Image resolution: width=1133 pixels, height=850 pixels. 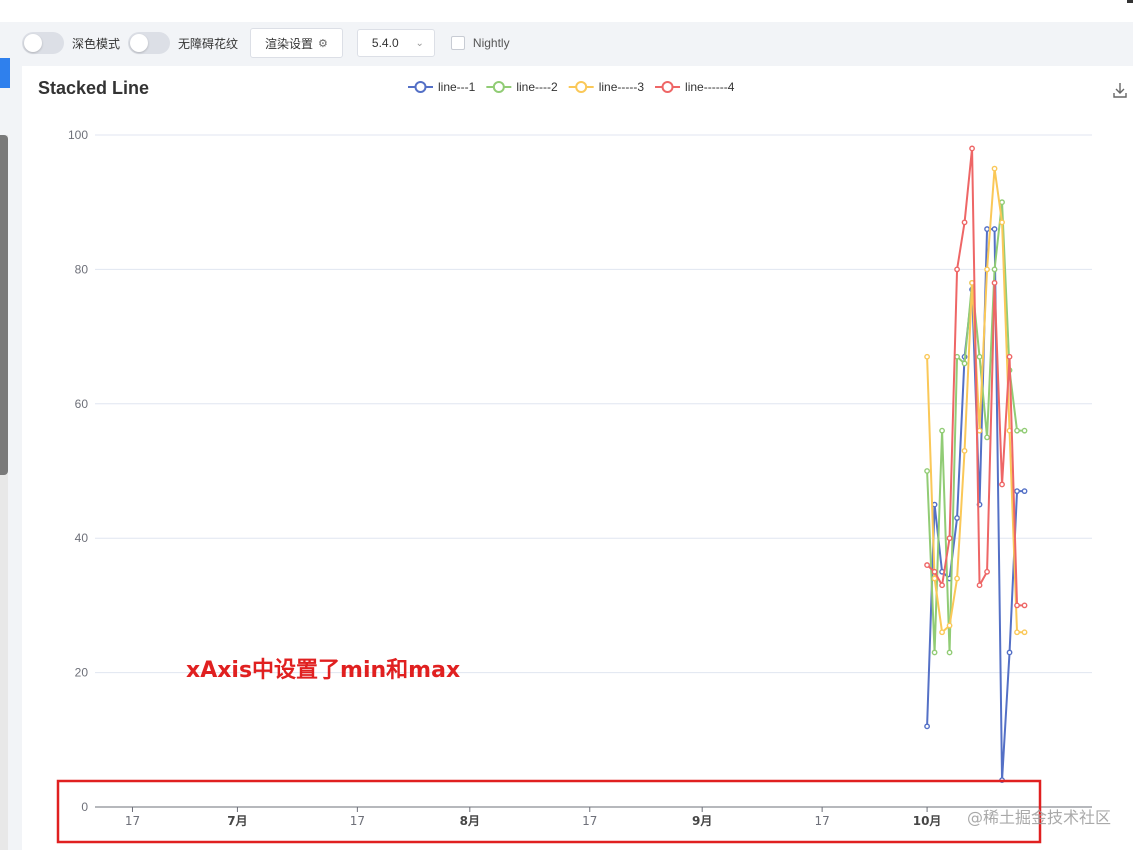 I want to click on y-tick-label: 0, so click(x=84, y=807).